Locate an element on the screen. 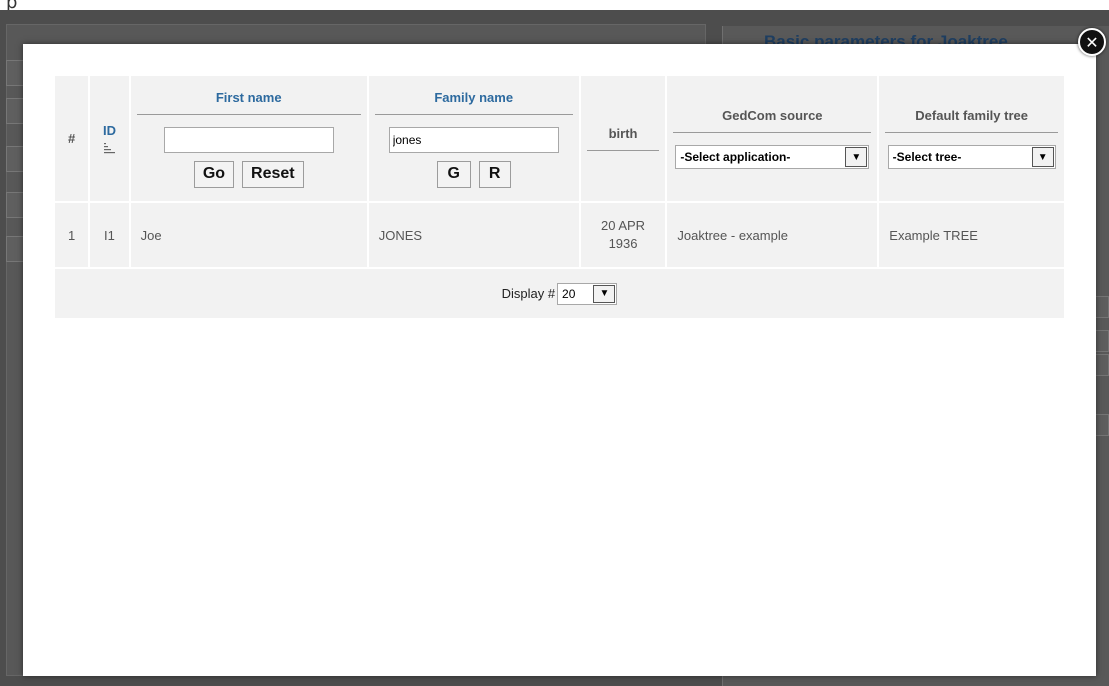 Image resolution: width=1109 pixels, height=686 pixels. display-count-control: Display # 20 ▼ is located at coordinates (559, 293).